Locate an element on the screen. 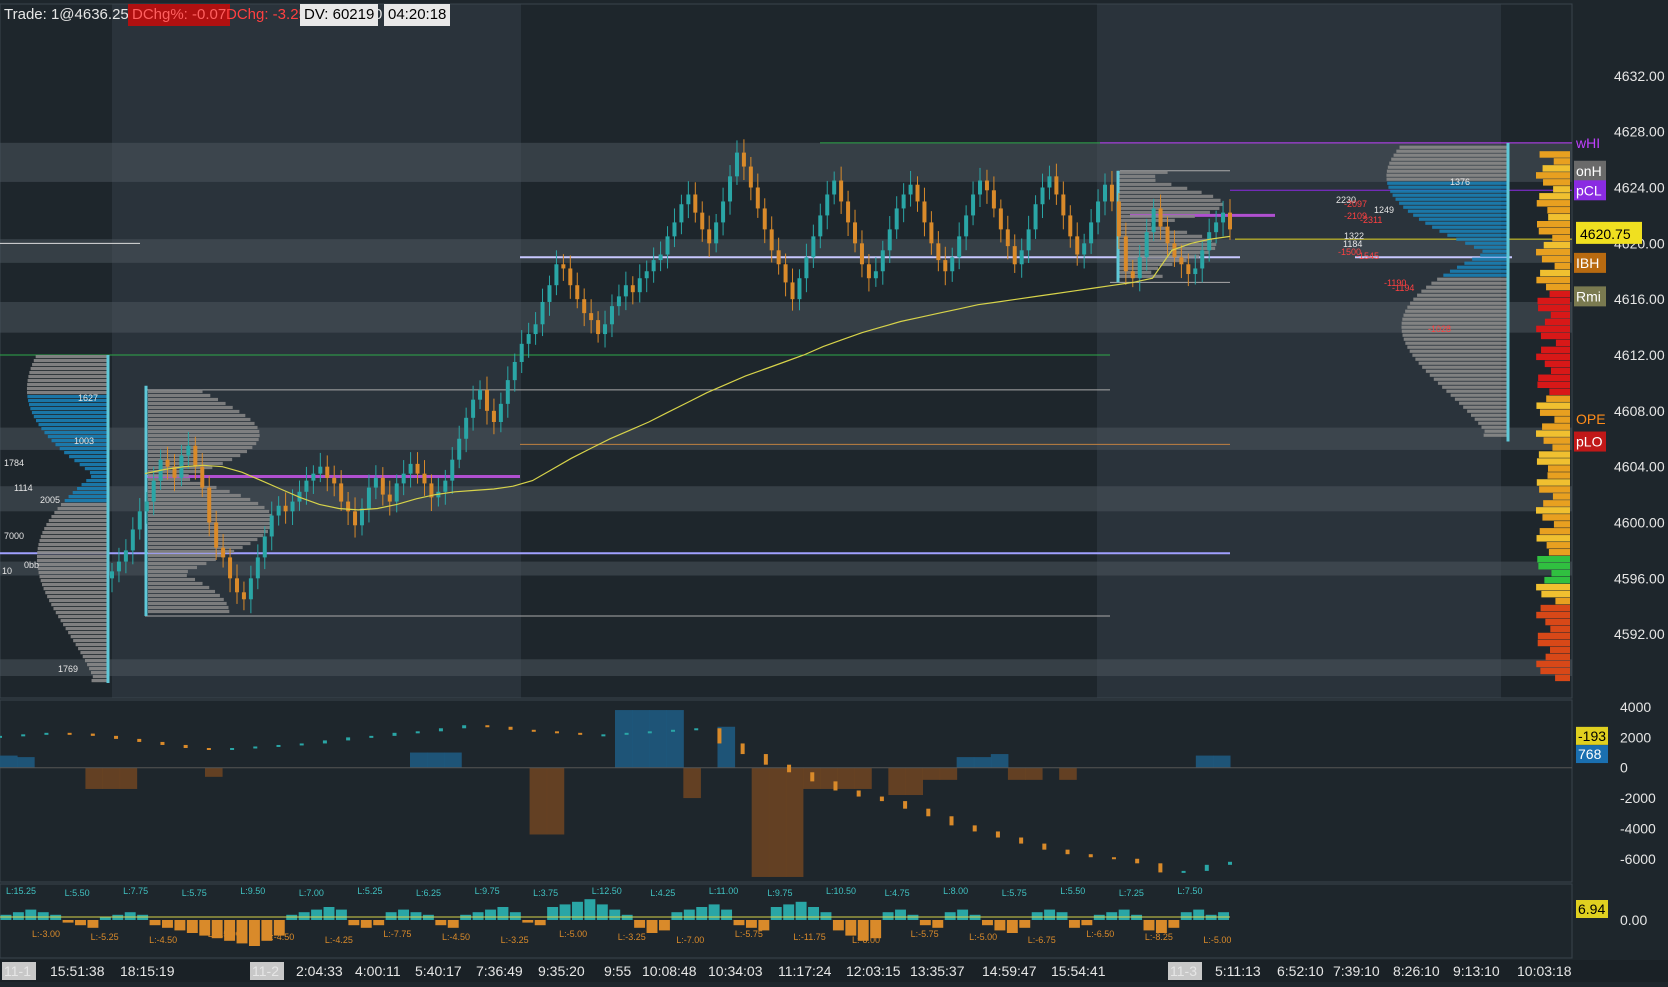 This screenshot has width=1668, height=987. tick-label-positive: L:10.50 is located at coordinates (841, 891).